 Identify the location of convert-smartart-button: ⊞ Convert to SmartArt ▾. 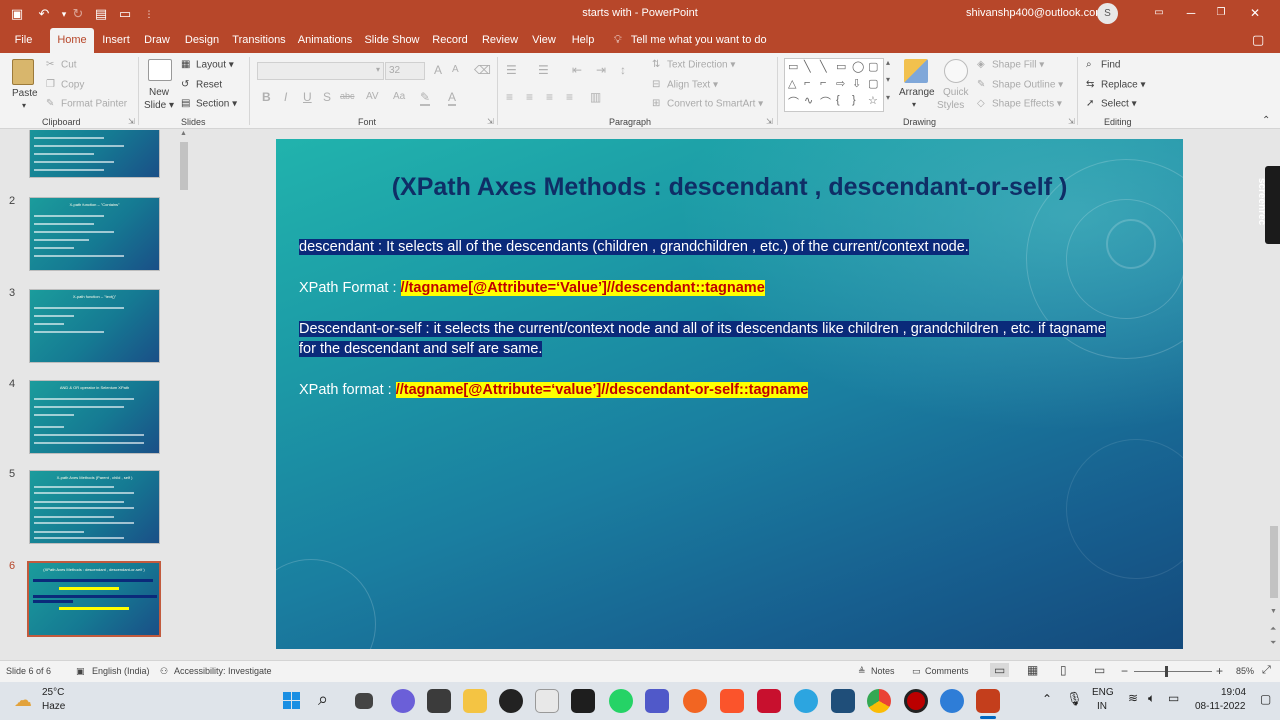
(707, 104).